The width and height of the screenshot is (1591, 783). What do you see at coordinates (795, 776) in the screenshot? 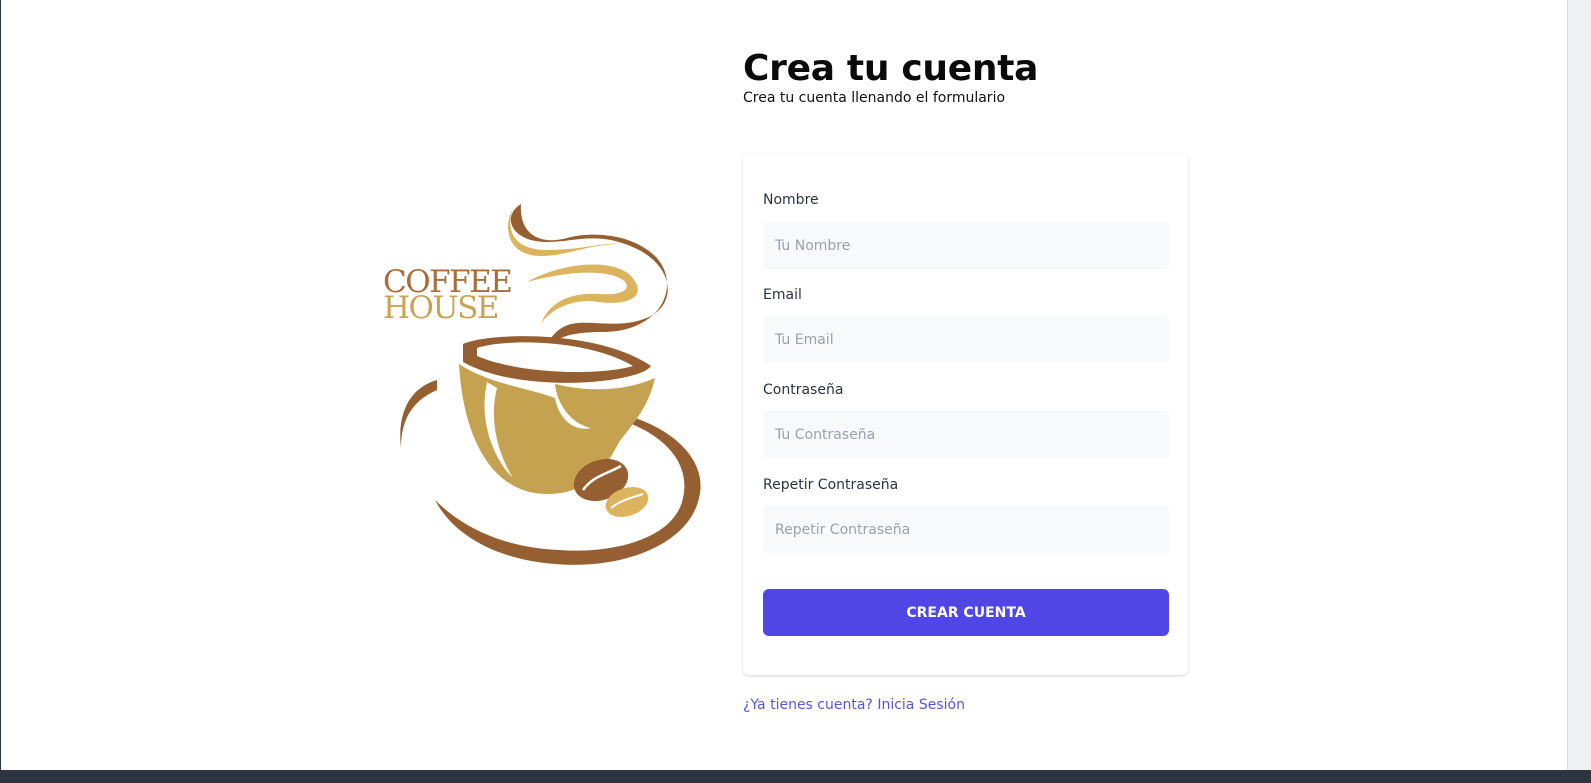
I see `bottom-border` at bounding box center [795, 776].